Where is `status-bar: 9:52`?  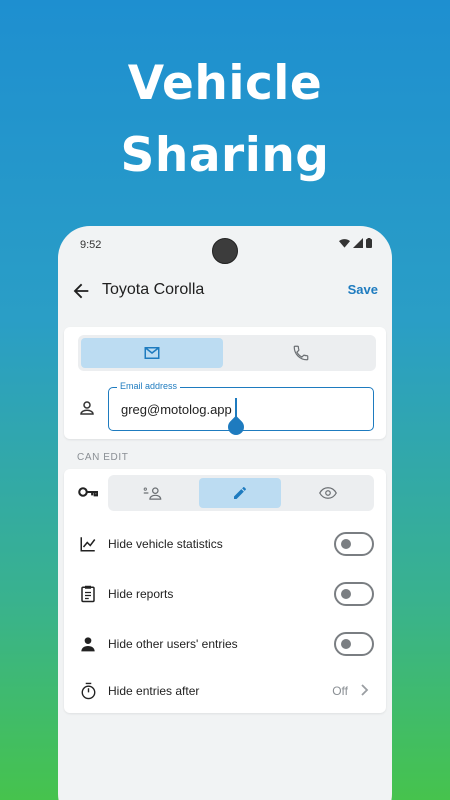
status-bar: 9:52 is located at coordinates (225, 245).